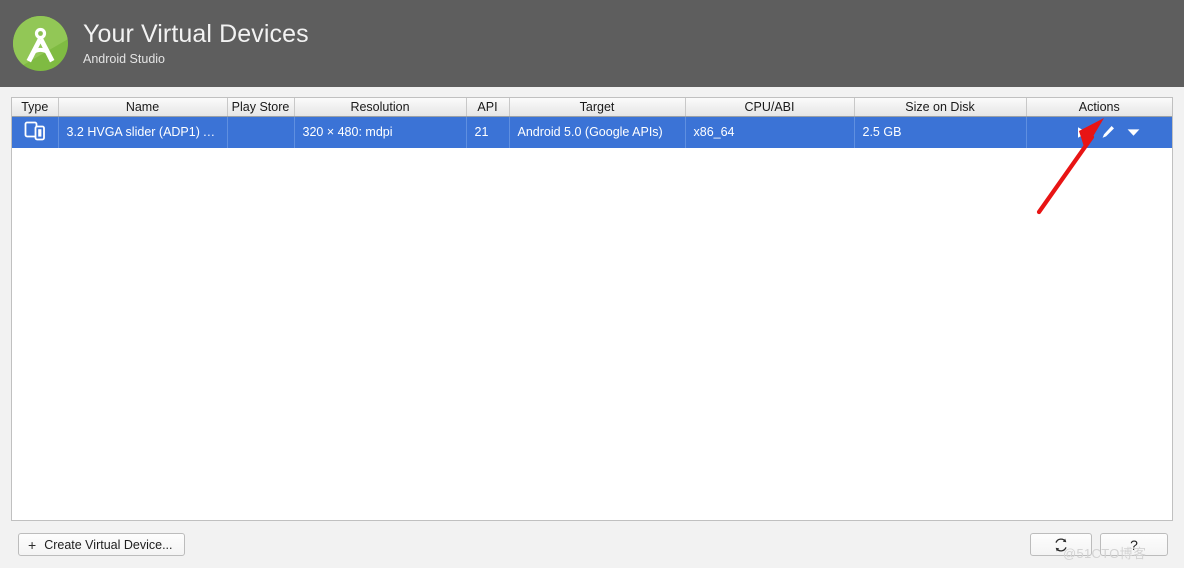  What do you see at coordinates (1099, 132) in the screenshot?
I see `cell-actions` at bounding box center [1099, 132].